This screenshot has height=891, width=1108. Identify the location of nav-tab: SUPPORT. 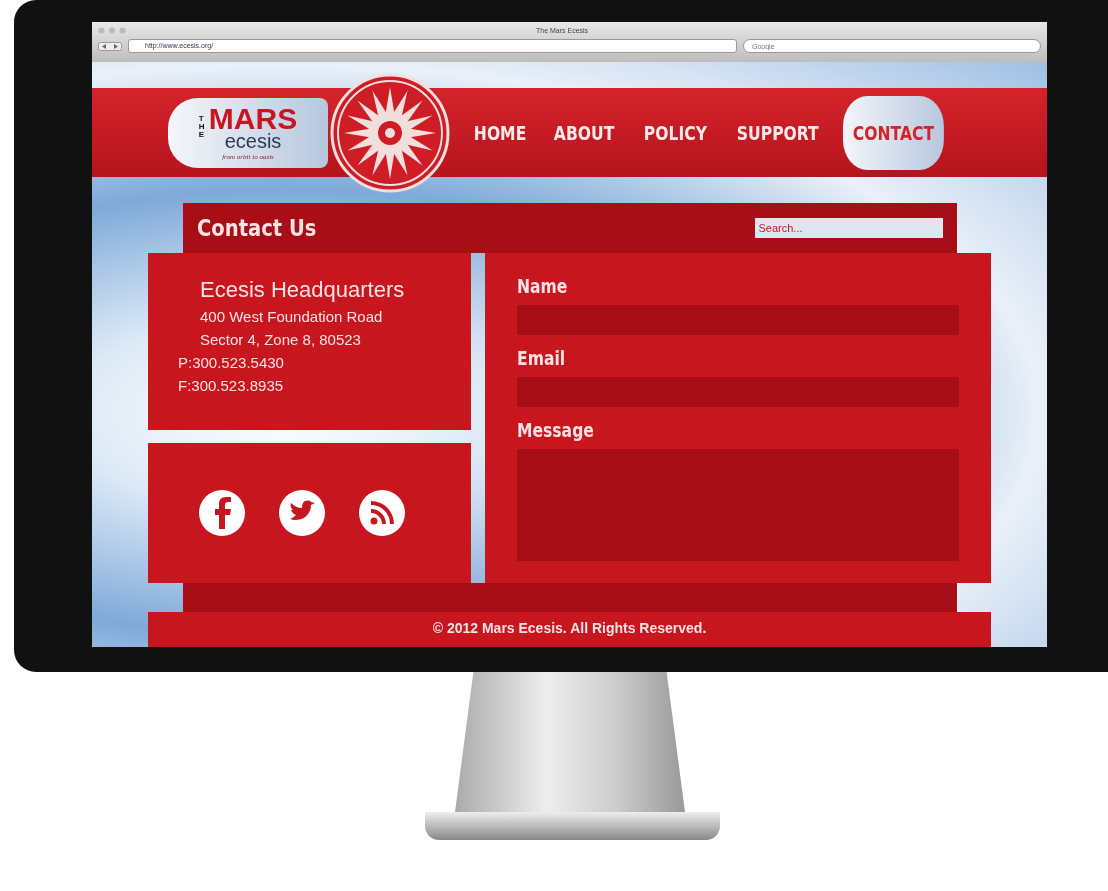
(777, 132).